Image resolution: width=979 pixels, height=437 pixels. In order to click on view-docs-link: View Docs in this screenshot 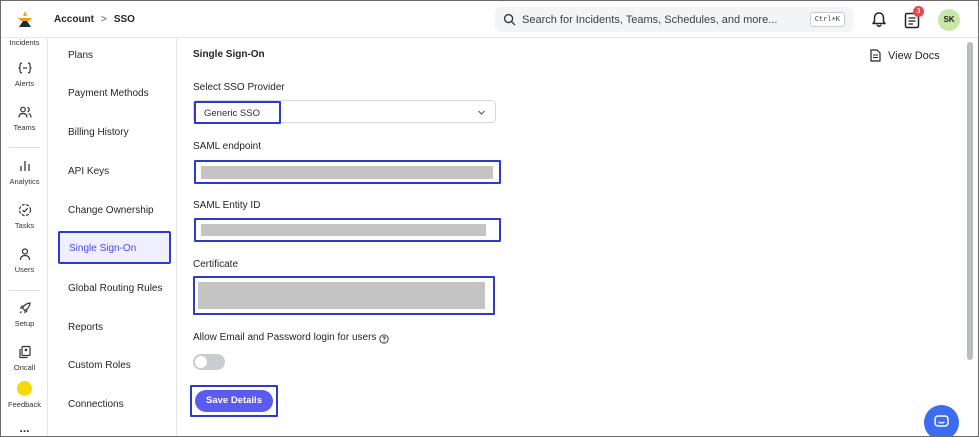, I will do `click(905, 55)`.